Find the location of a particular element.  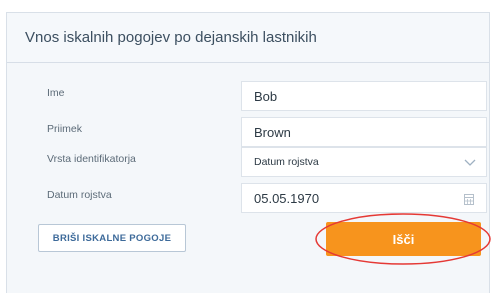

last-name-row: Priimek Brown is located at coordinates (248, 132).